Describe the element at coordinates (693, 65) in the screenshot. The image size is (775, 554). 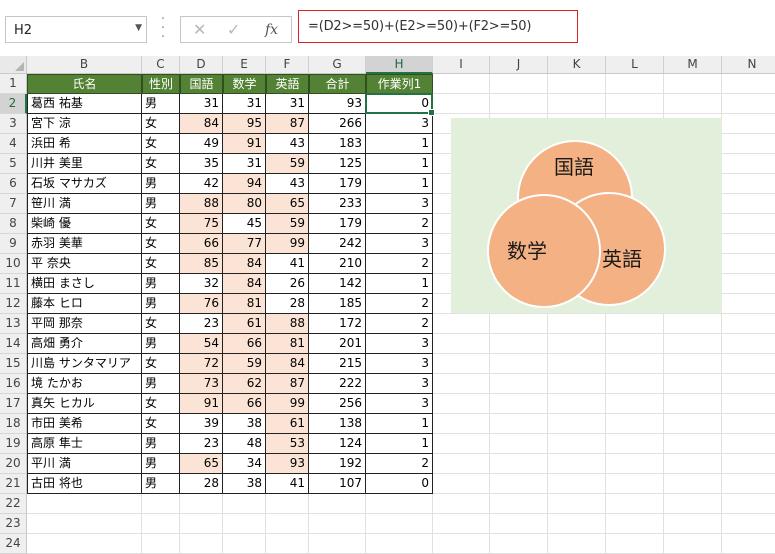
I see `column-header-m: M` at that location.